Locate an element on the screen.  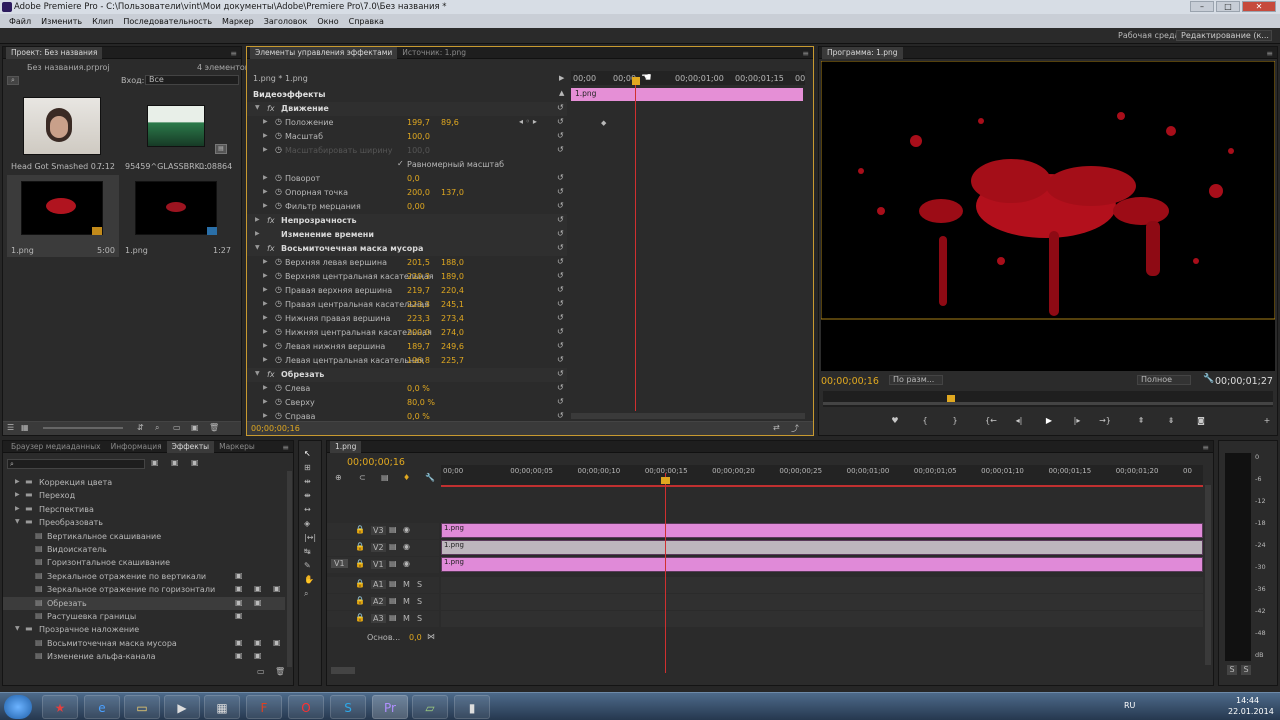
selection-tool-icon: ↖ is located at coordinates (307, 453).